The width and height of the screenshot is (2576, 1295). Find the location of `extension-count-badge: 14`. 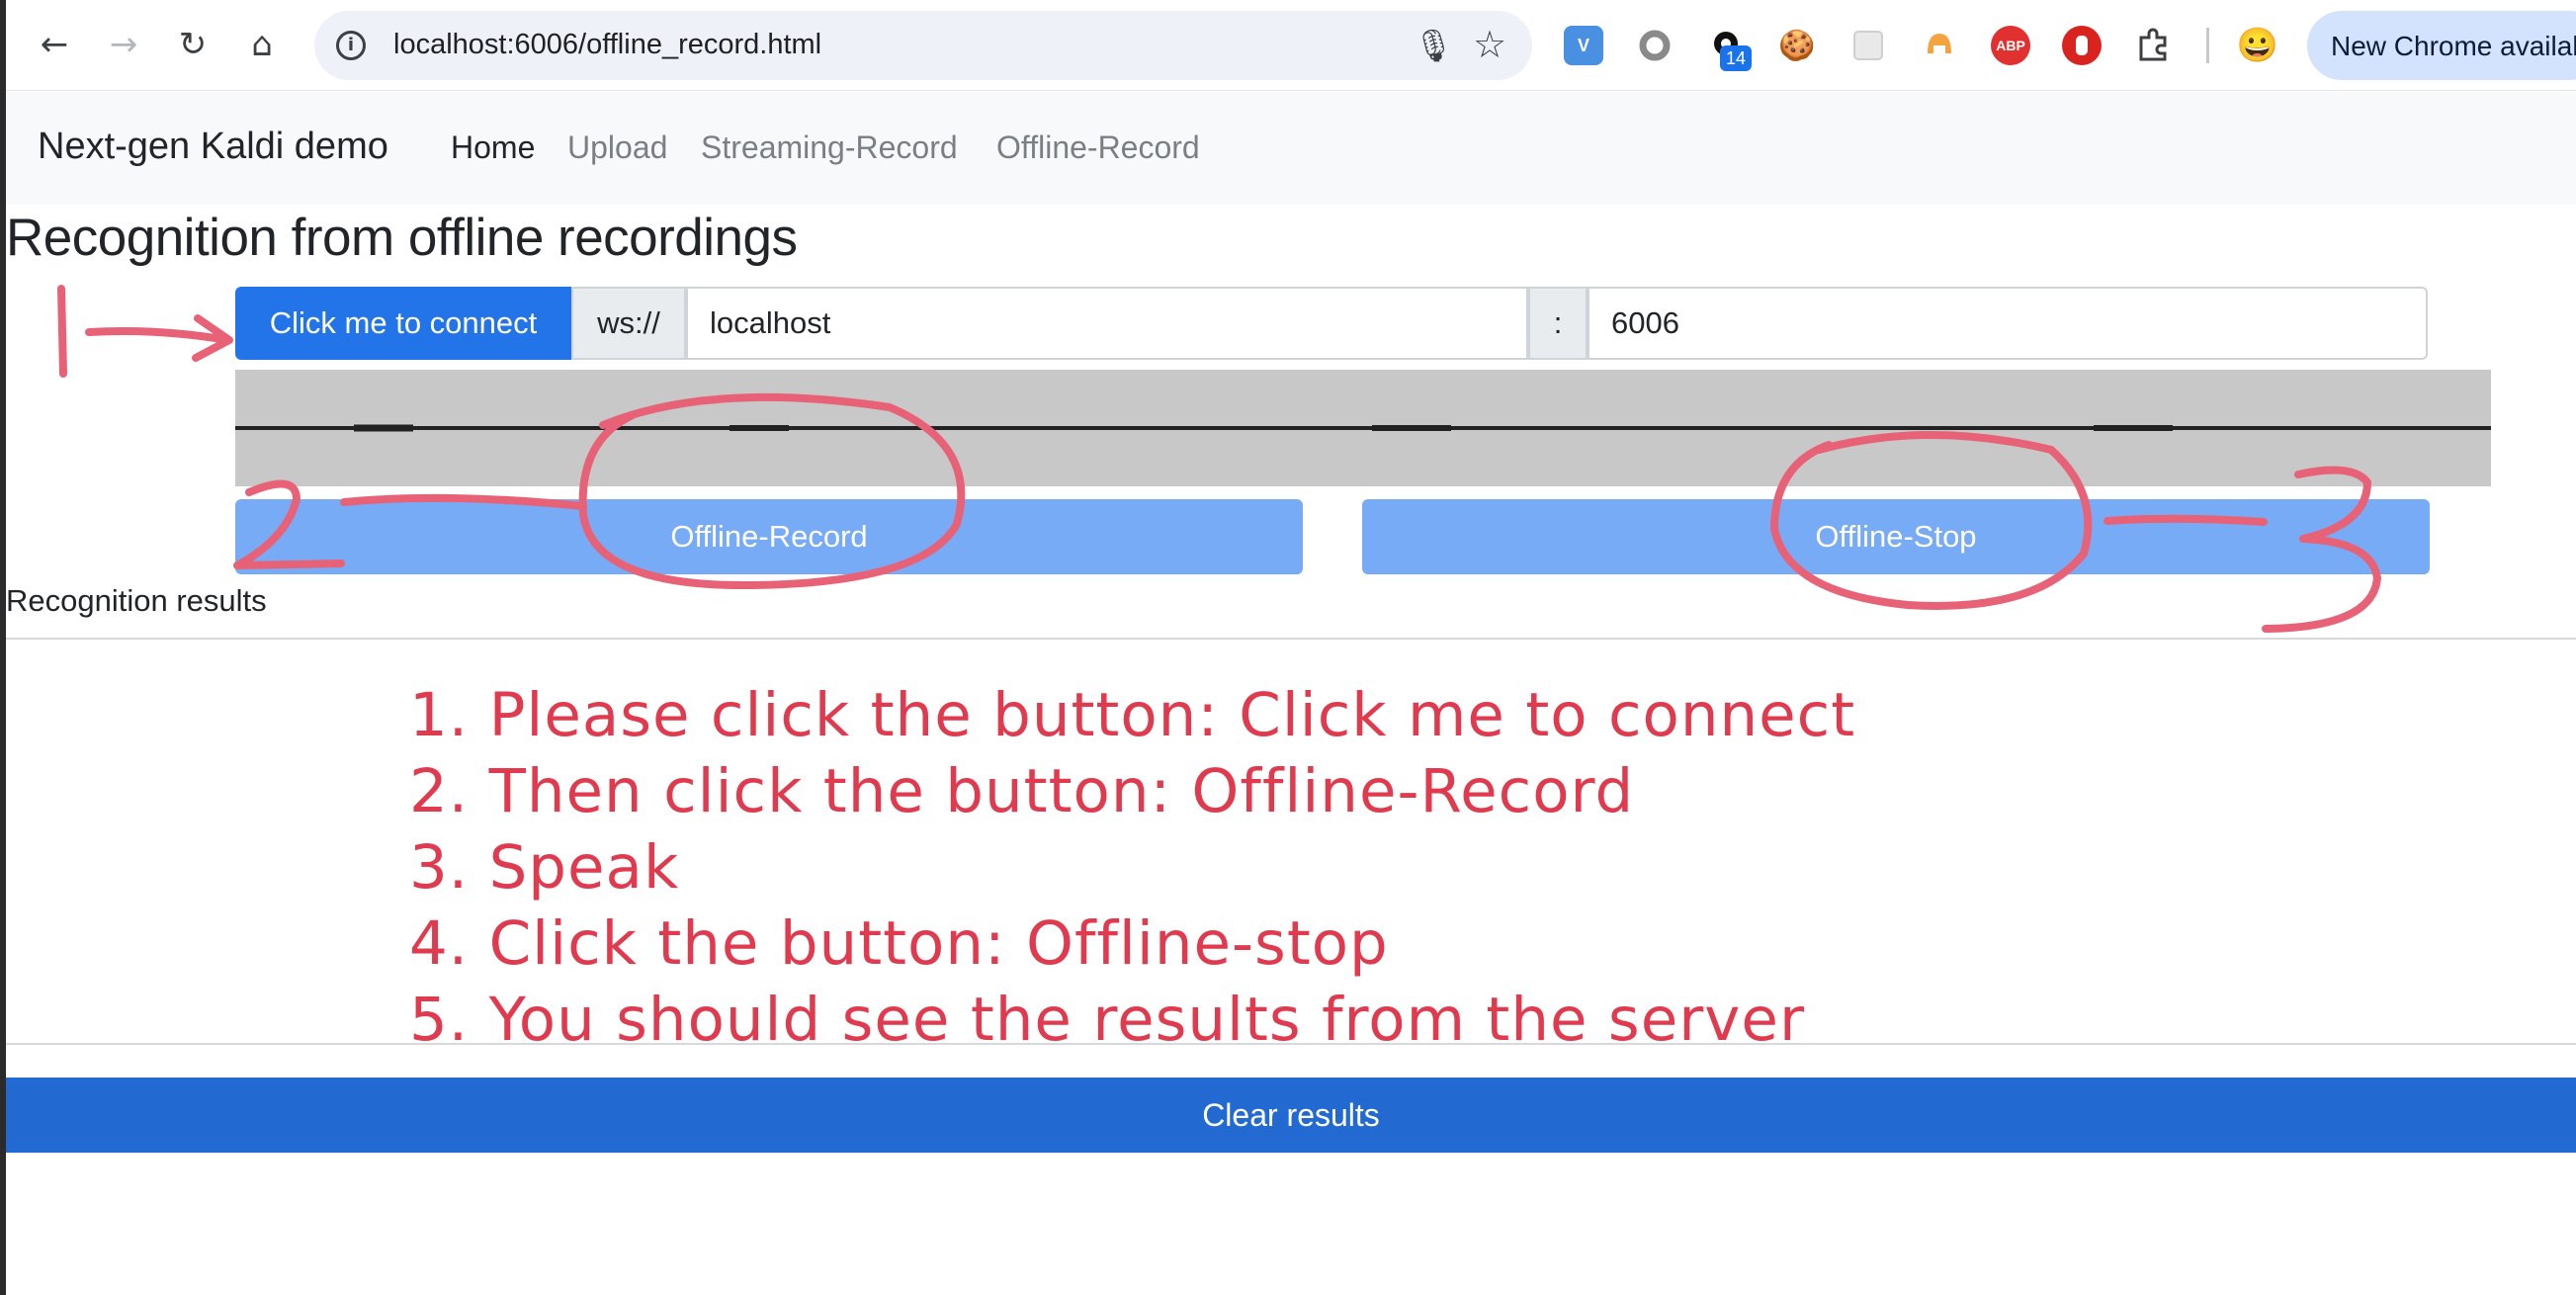

extension-count-badge: 14 is located at coordinates (1736, 58).